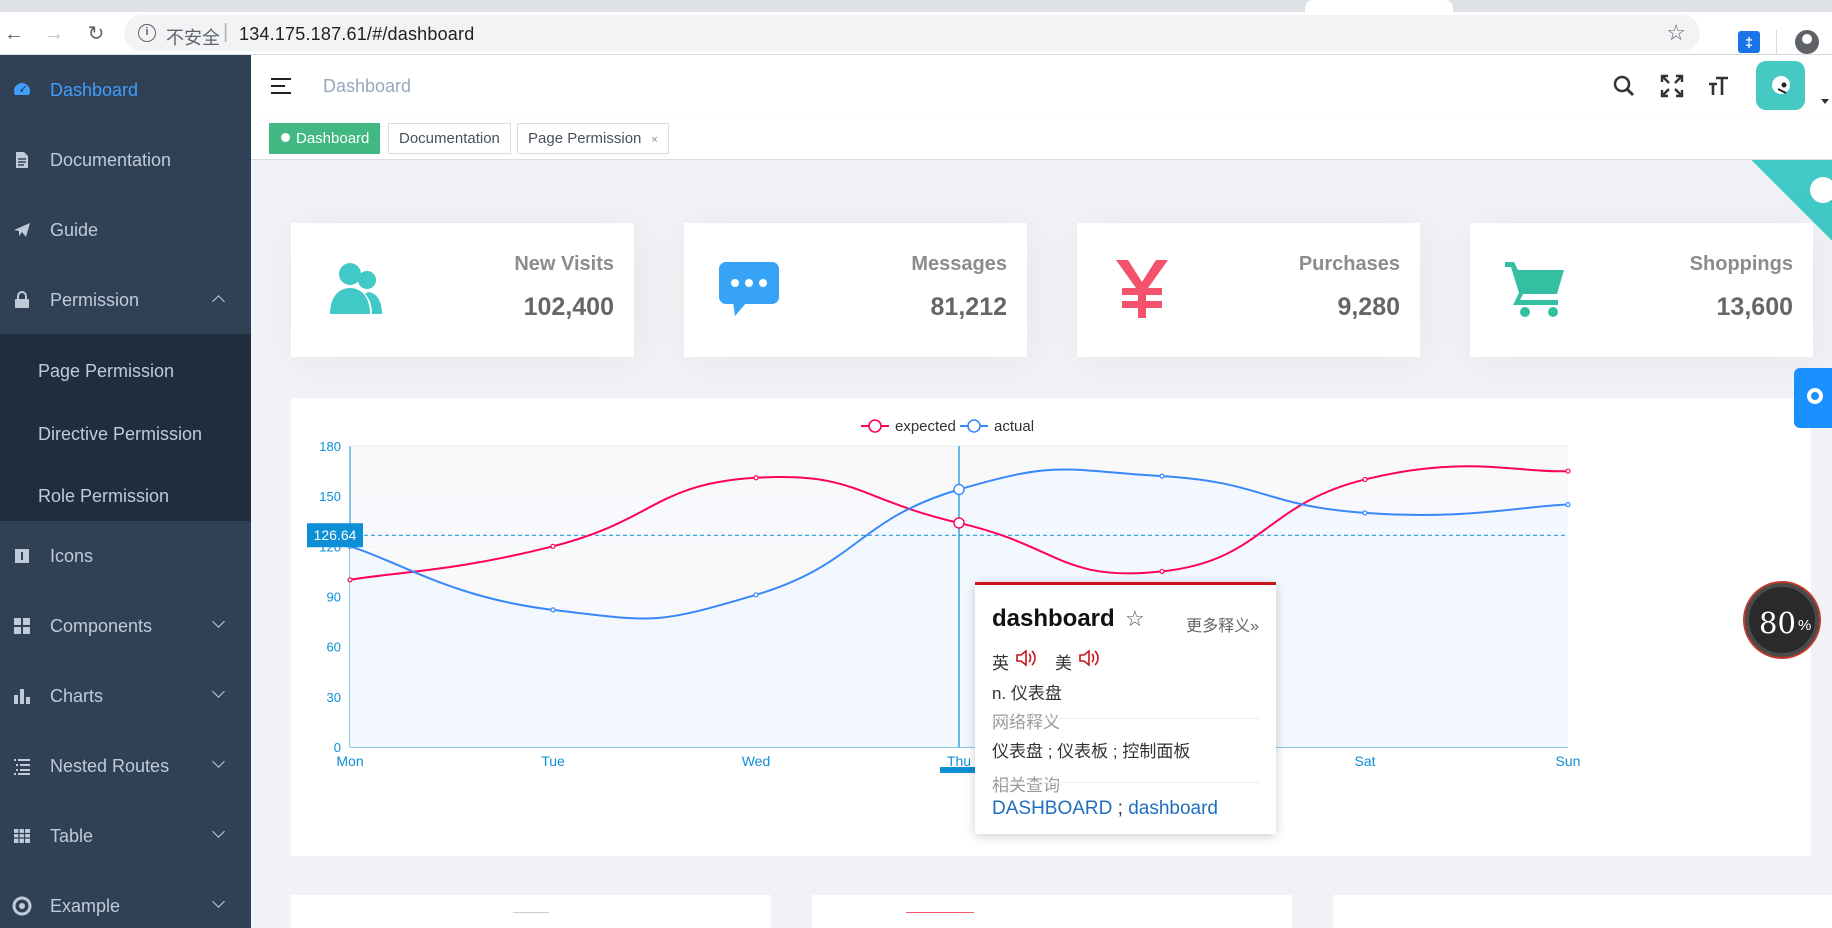  I want to click on dict-related-link: DASHBOARD, so click(1052, 808).